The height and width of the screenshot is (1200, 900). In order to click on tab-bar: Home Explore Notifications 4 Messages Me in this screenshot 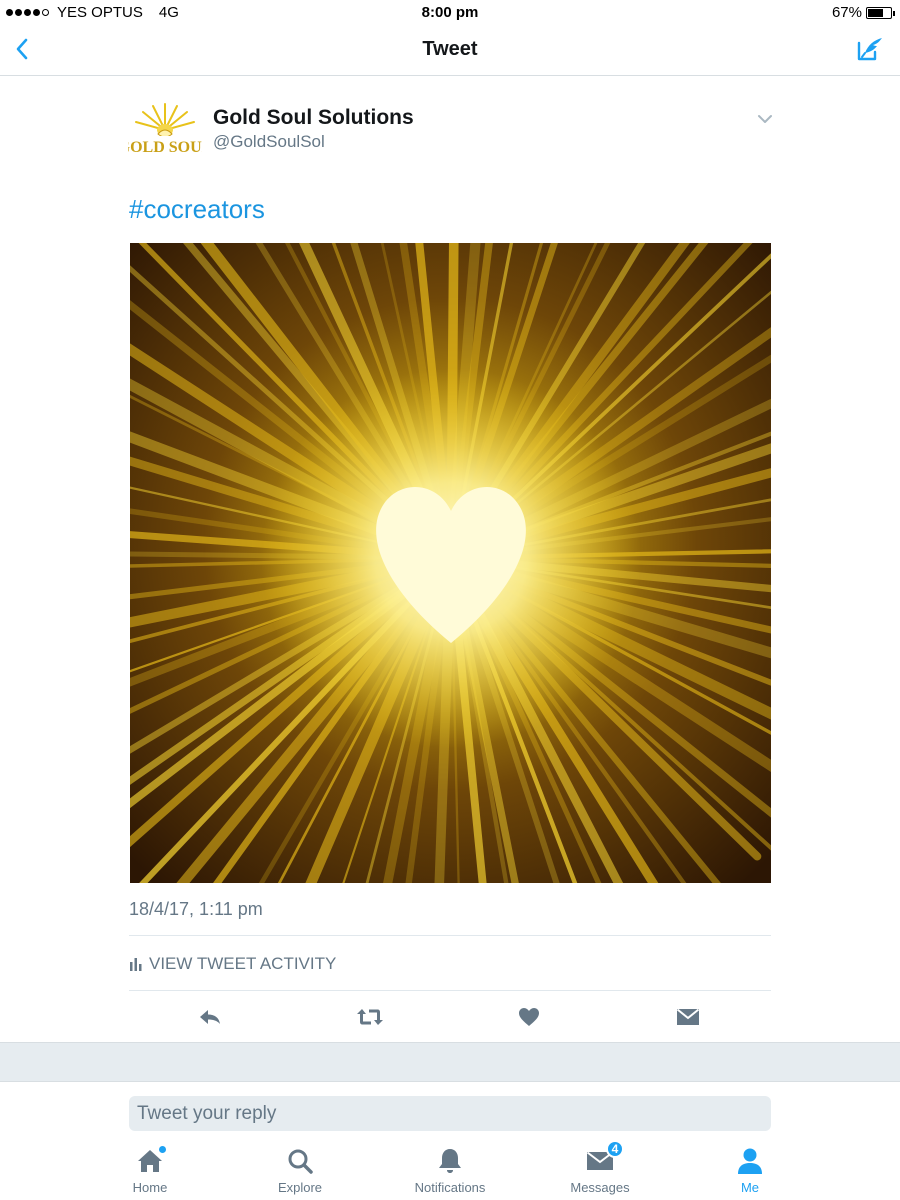, I will do `click(450, 1170)`.